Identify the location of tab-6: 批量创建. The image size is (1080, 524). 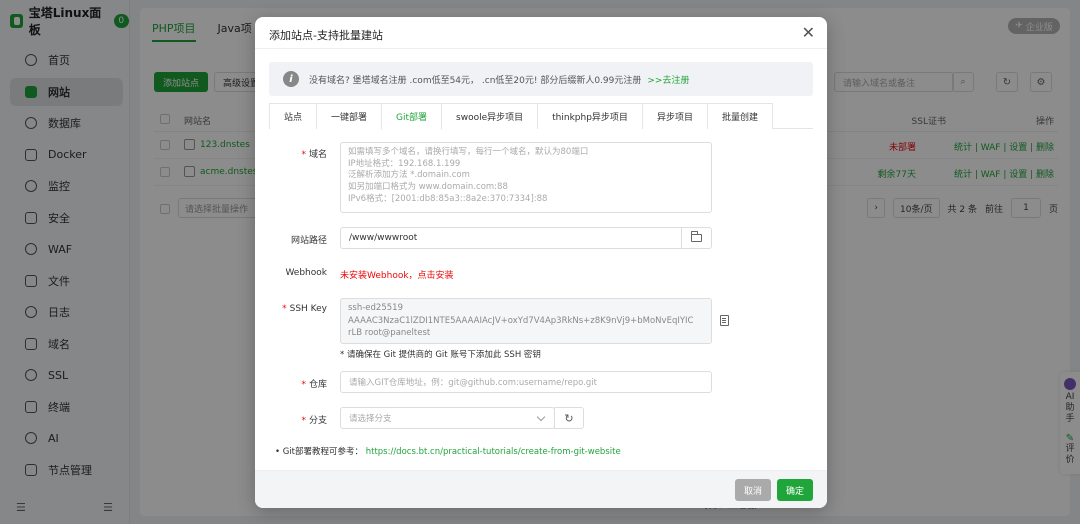
(739, 116).